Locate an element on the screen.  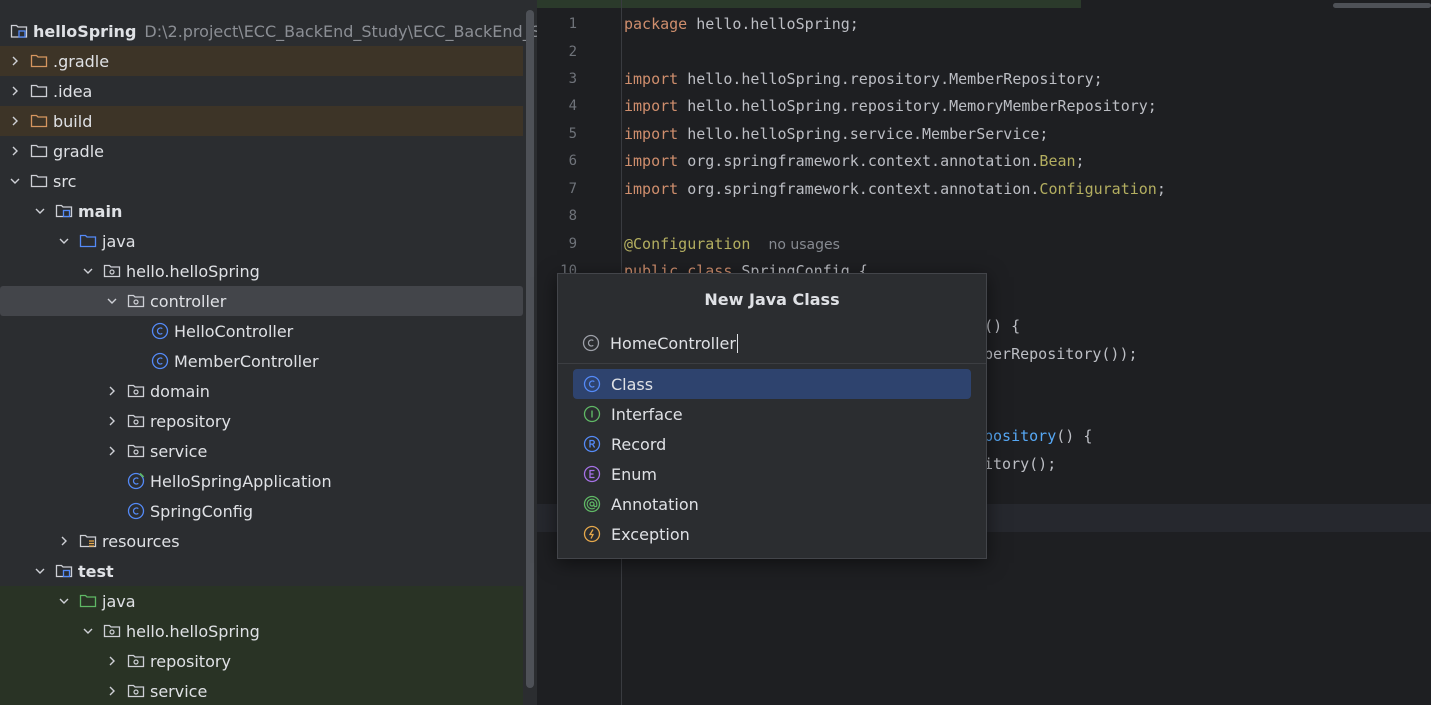
kind-option-interface: Interface is located at coordinates (772, 414).